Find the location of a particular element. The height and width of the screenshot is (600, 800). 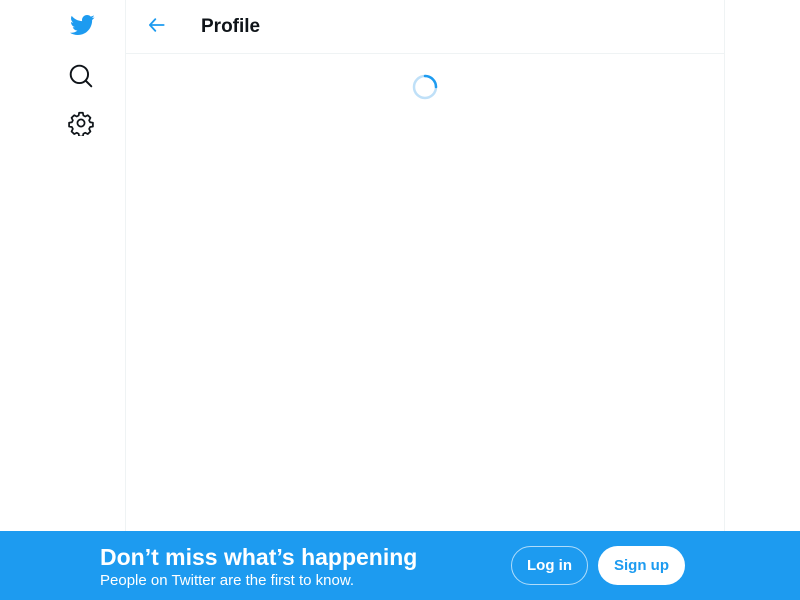

explore-button is located at coordinates (81, 78).